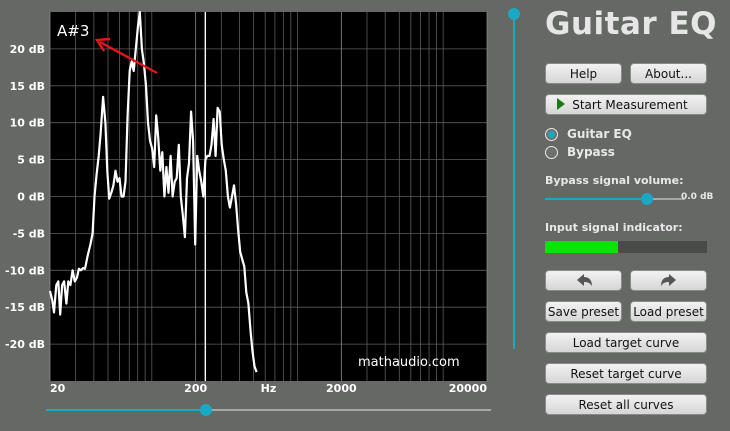  I want to click on vertical-slider-fill, so click(514, 181).